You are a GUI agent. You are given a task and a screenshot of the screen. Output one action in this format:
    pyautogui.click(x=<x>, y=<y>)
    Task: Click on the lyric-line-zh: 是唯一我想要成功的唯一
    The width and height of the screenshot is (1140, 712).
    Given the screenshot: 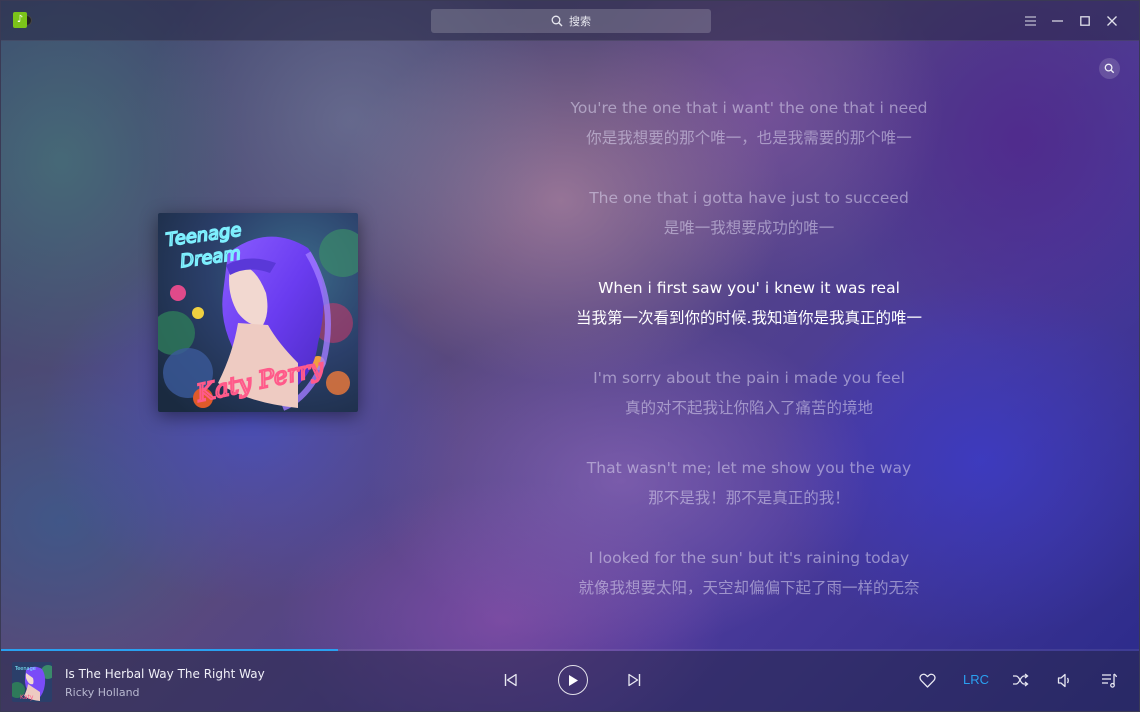 What is the action you would take?
    pyautogui.click(x=749, y=228)
    